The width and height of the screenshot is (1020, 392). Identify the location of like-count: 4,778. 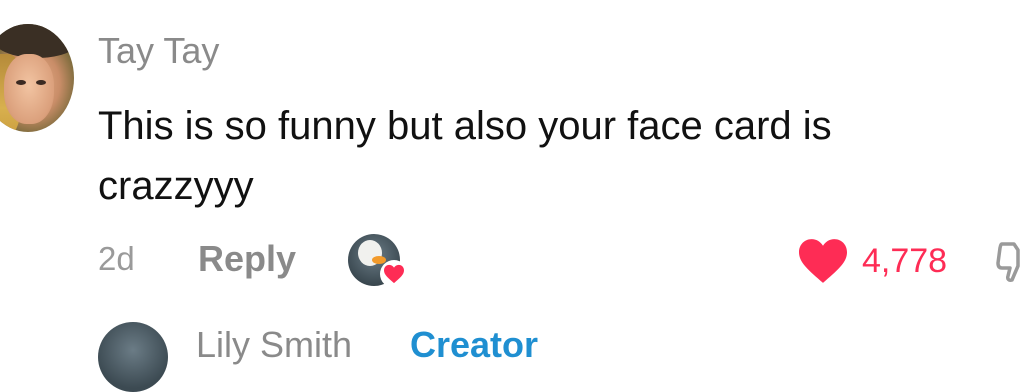
(905, 260).